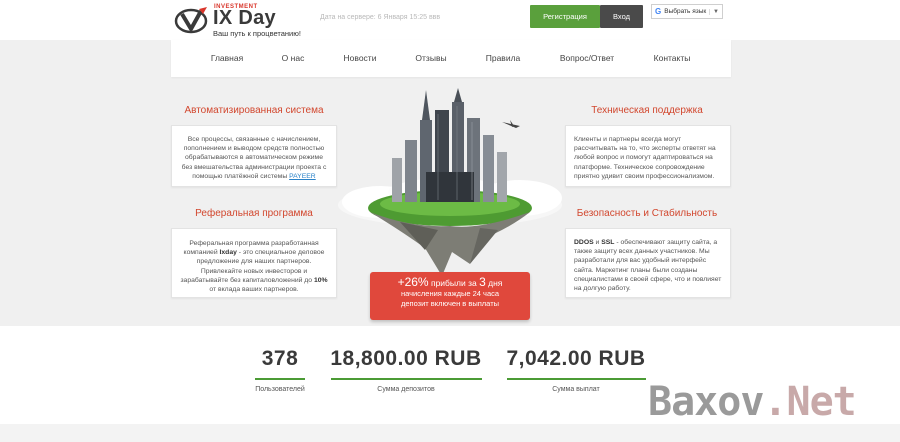  Describe the element at coordinates (450, 433) in the screenshot. I see `footer-strip` at that location.